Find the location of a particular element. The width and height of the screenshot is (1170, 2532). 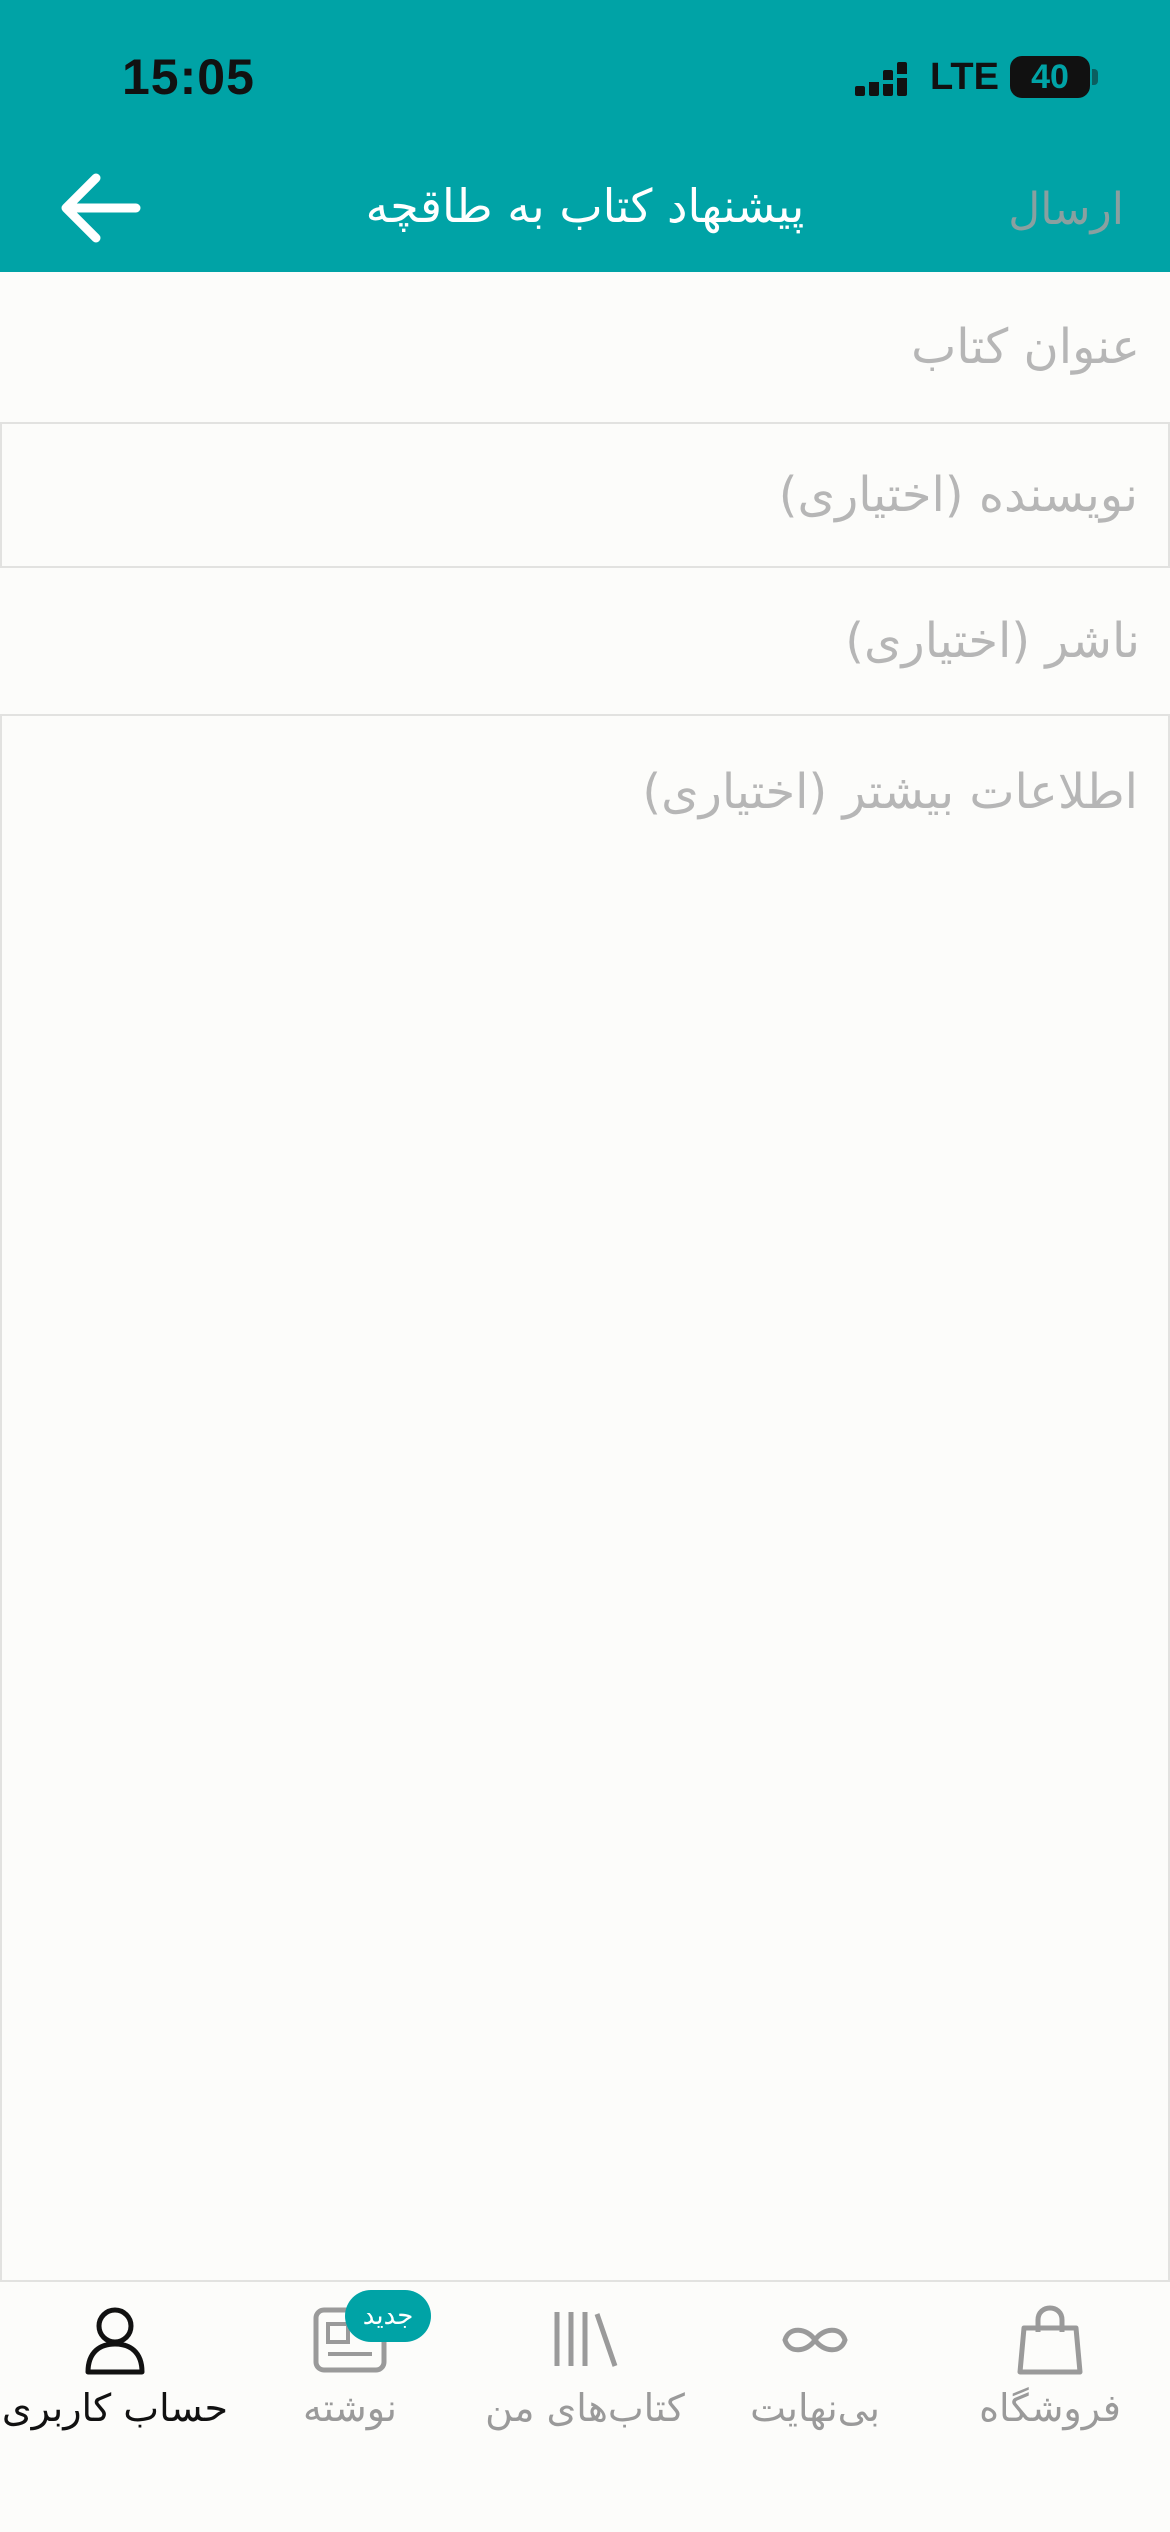

status-time: 15:05 is located at coordinates (188, 77).